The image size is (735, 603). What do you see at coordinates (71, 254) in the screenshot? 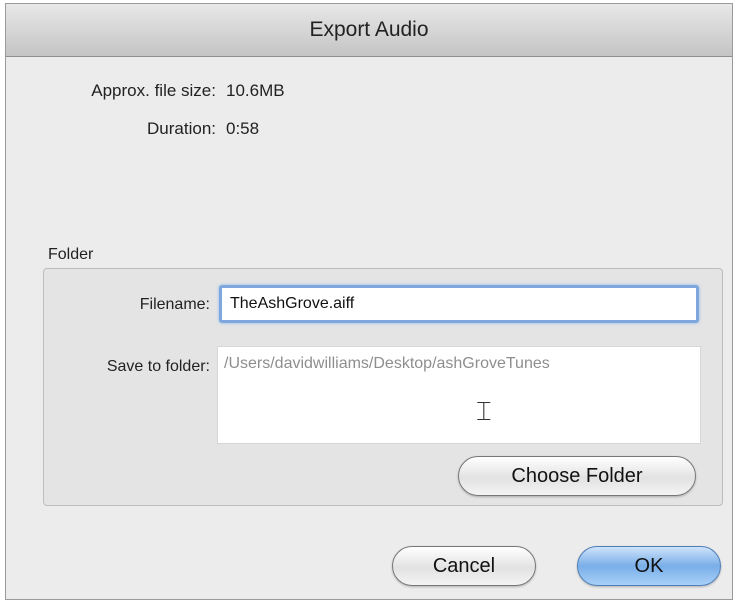
I see `folder-section-label: Folder` at bounding box center [71, 254].